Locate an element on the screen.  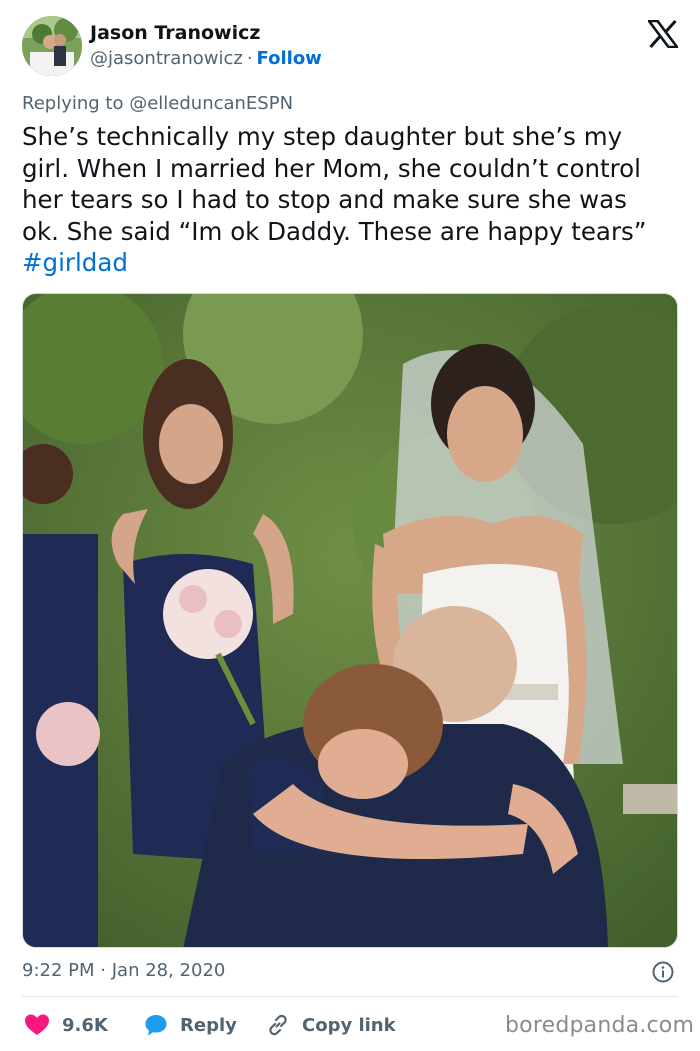
replying-to: Replying to @elleduncanESPN is located at coordinates (157, 103).